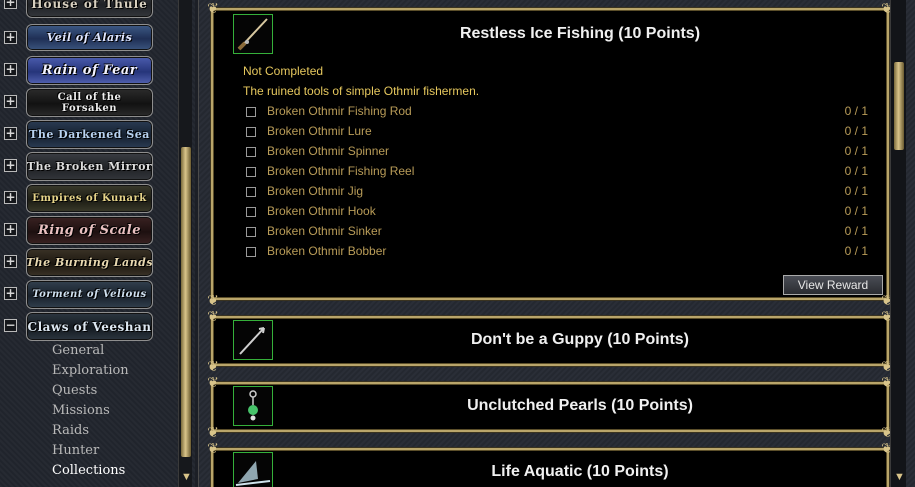 The height and width of the screenshot is (487, 915). I want to click on task-row: Broken Othmir Fishing Reel 0 / 1, so click(555, 173).